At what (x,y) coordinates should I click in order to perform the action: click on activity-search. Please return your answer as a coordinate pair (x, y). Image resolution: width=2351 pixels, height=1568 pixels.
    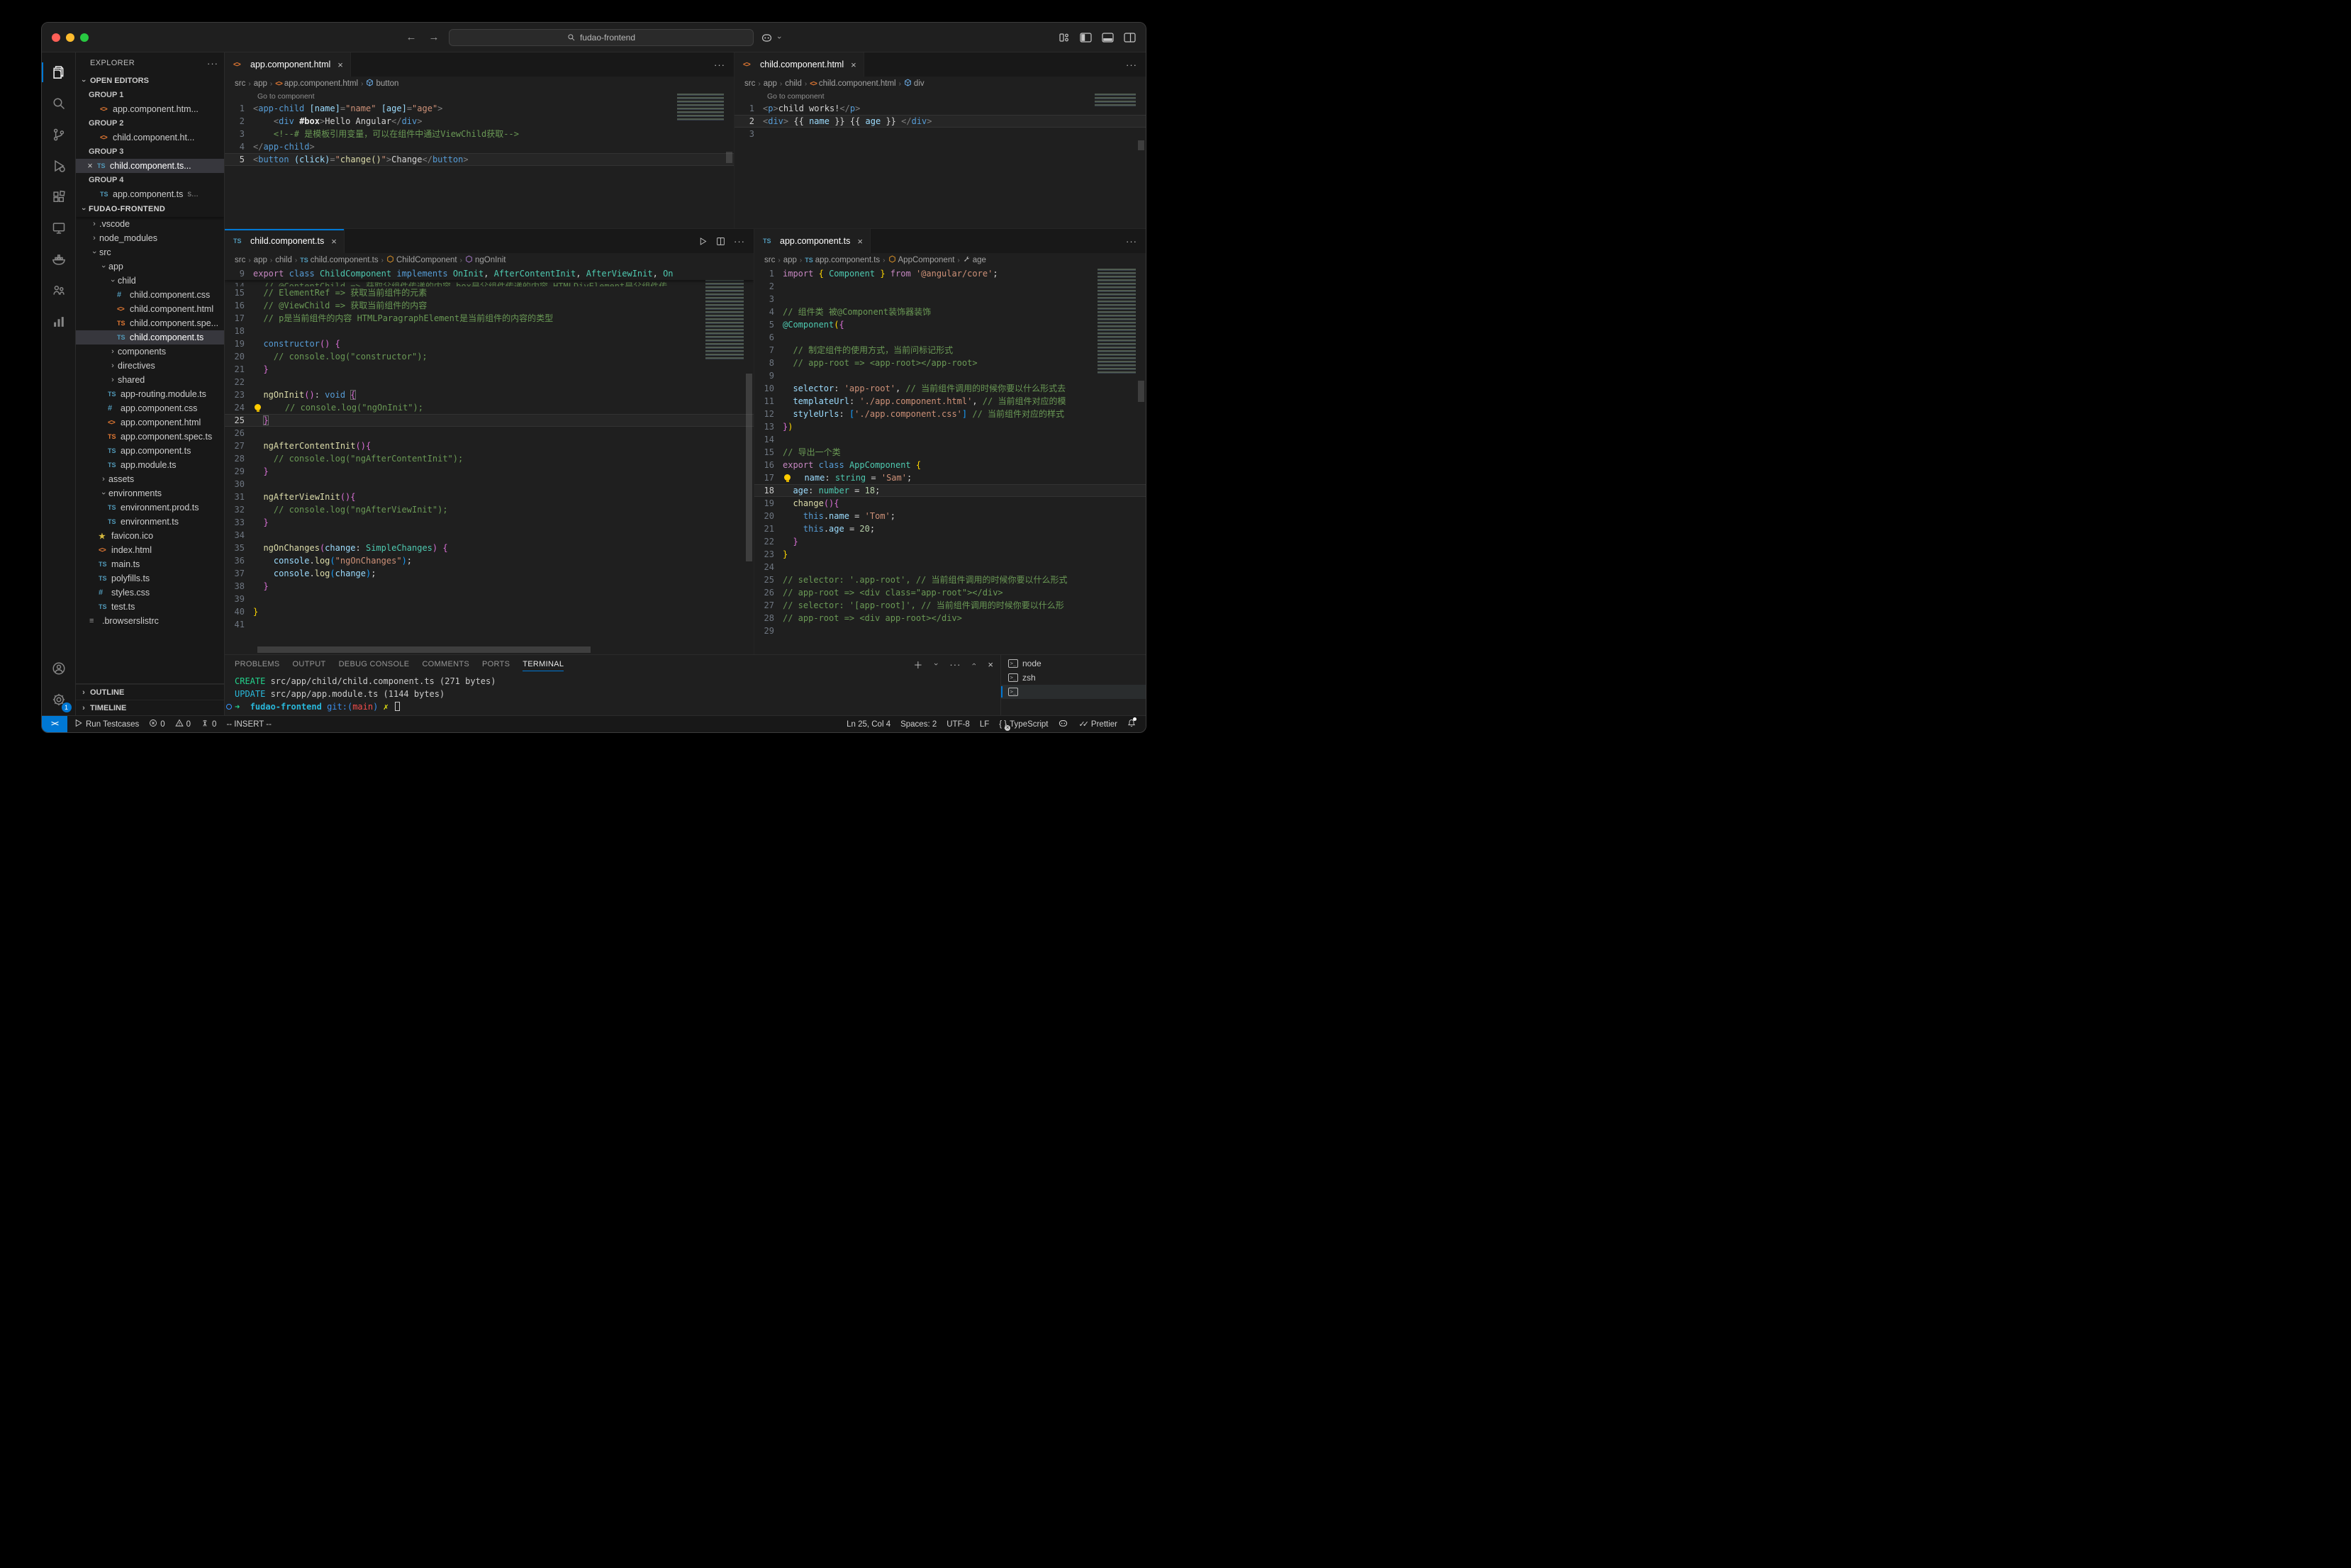
    Looking at the image, I should click on (59, 104).